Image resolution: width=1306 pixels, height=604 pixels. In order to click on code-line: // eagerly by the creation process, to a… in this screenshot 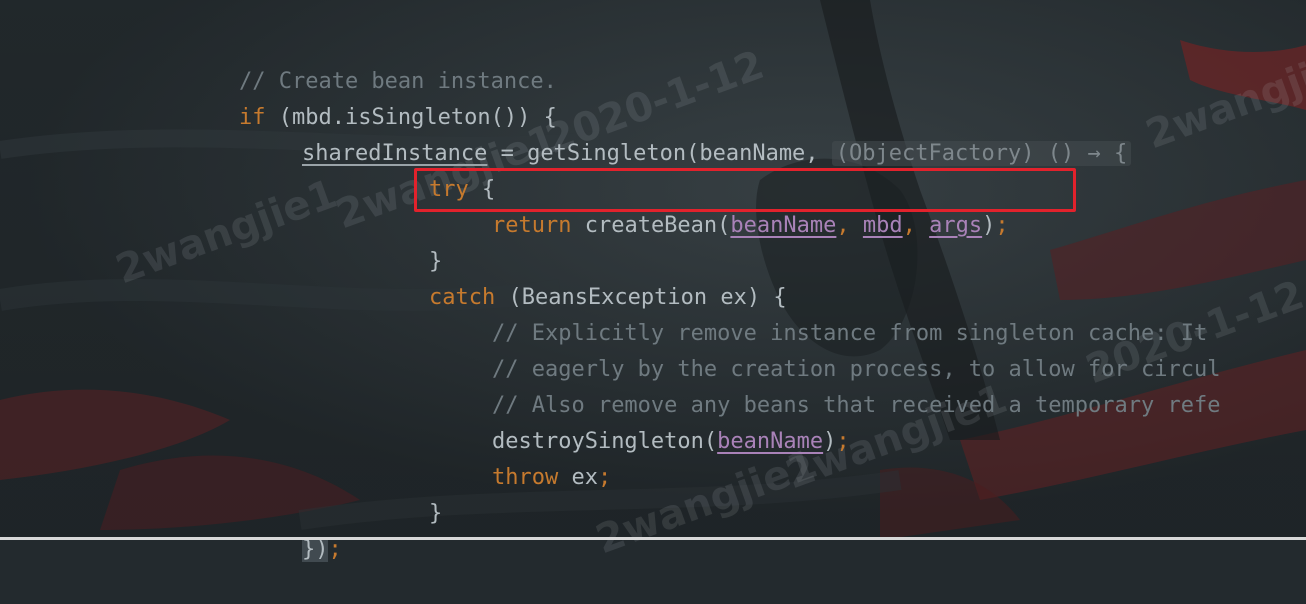, I will do `click(829, 349)`.